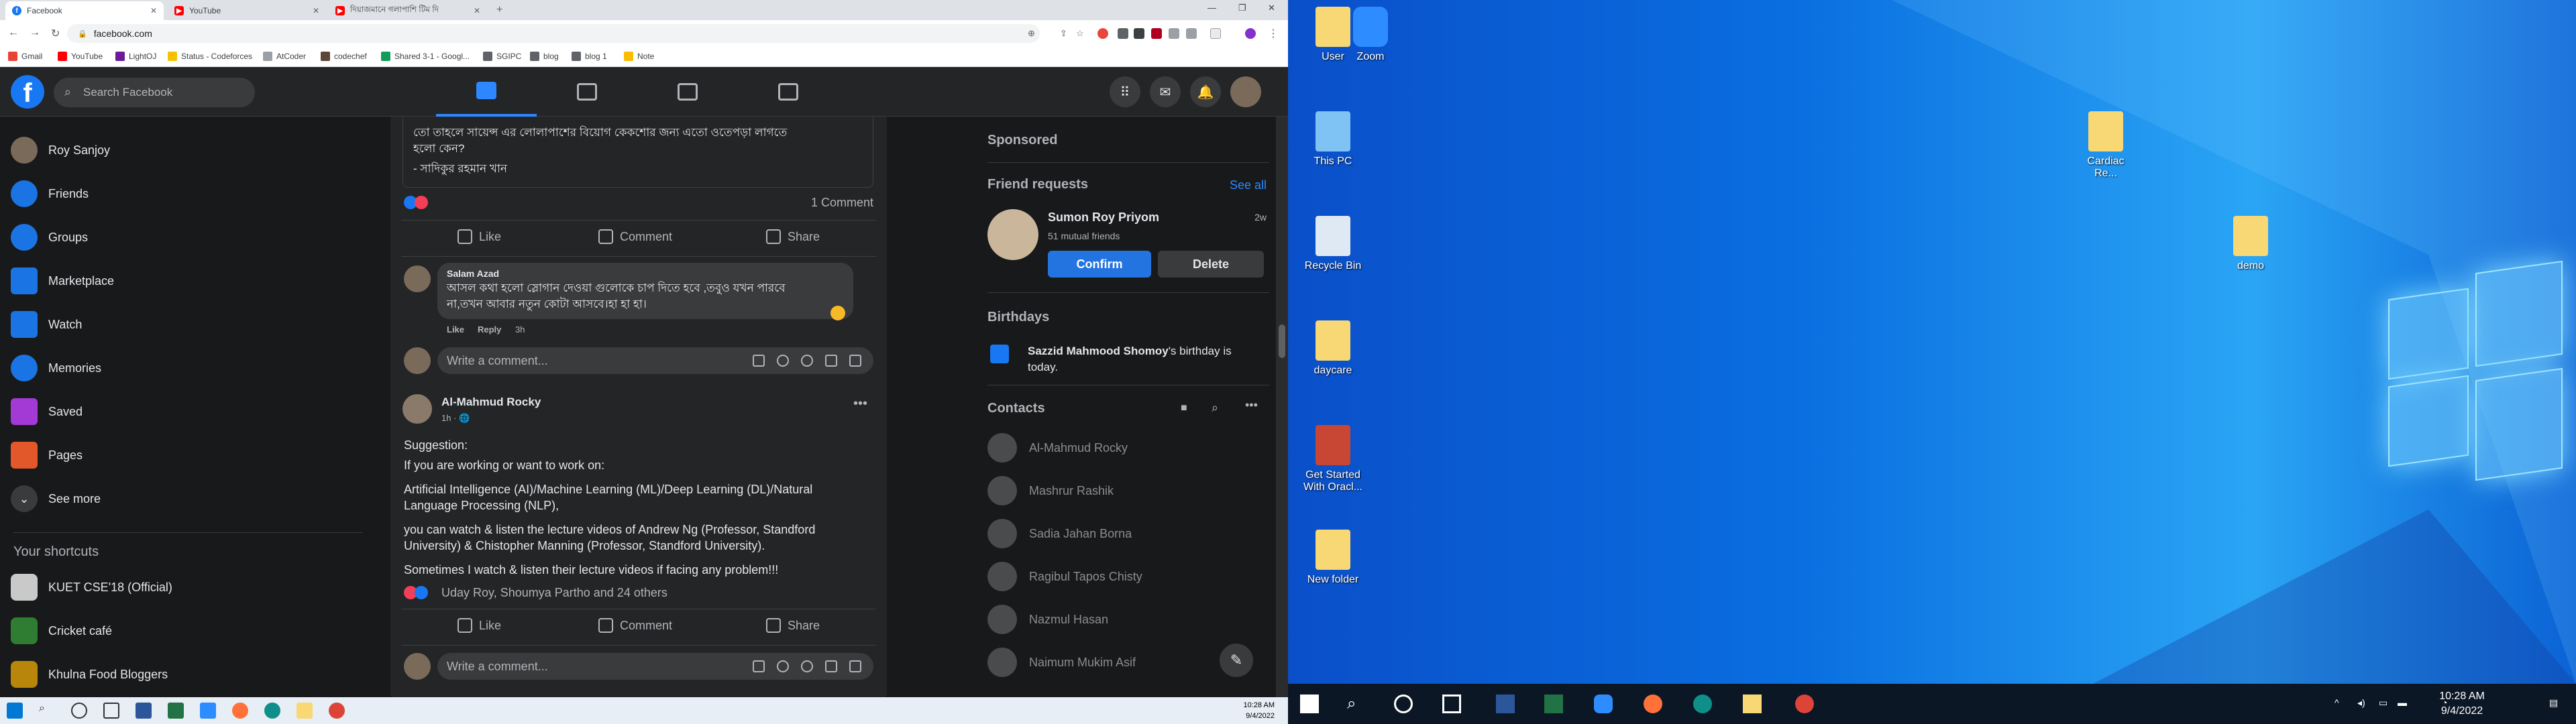 Image resolution: width=2576 pixels, height=724 pixels. Describe the element at coordinates (135, 56) in the screenshot. I see `bookmark-lightoj: LightOJ` at that location.